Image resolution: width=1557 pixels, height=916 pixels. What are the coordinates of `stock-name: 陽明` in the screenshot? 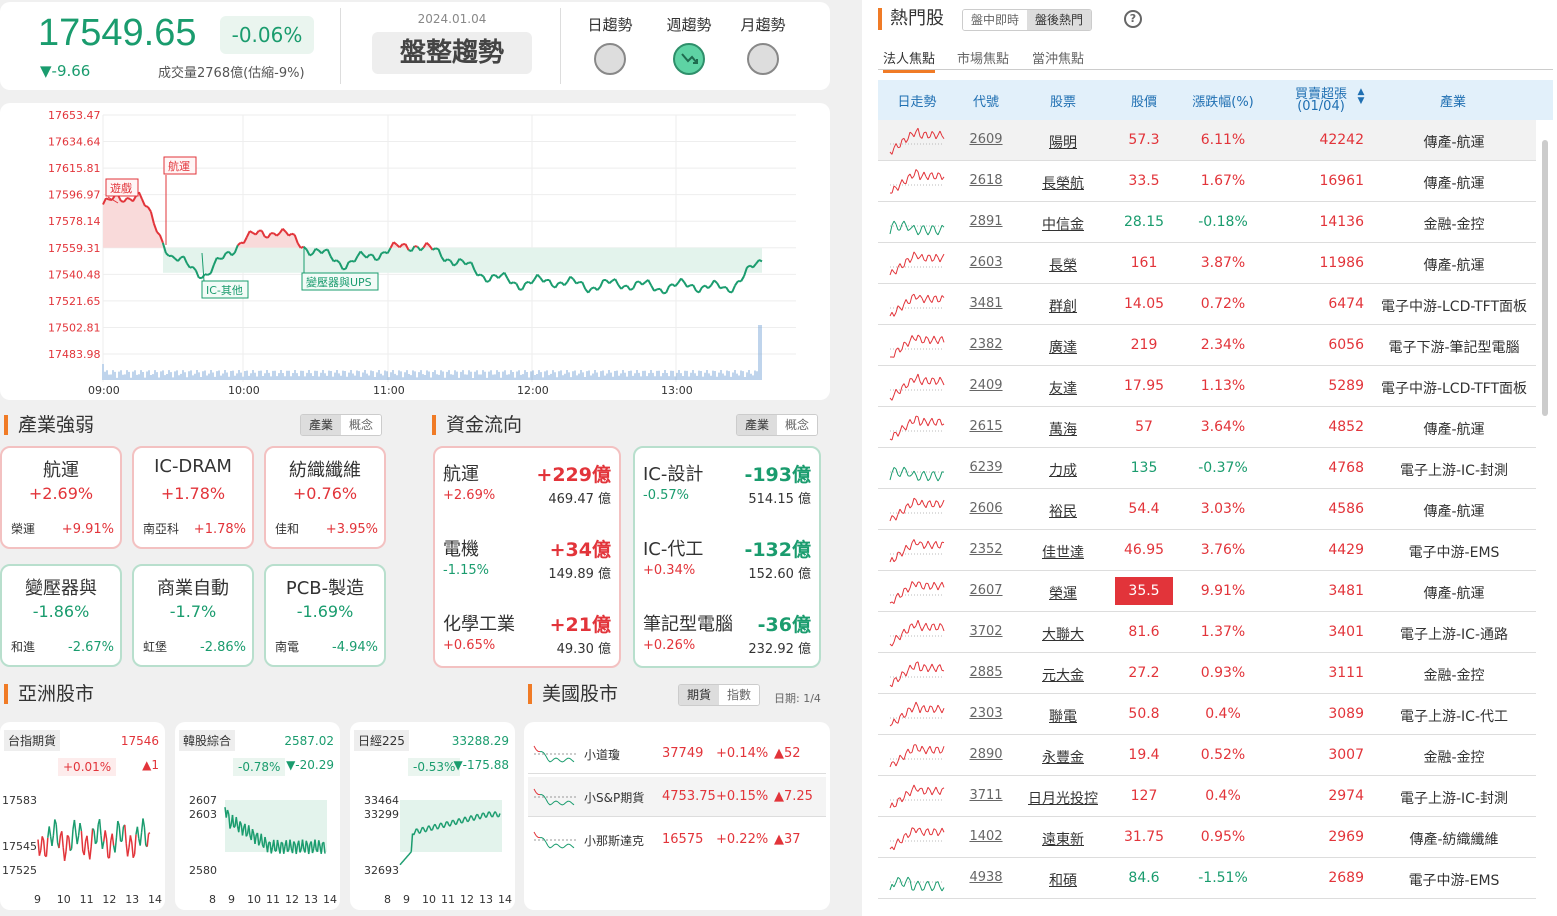 It's located at (1063, 142).